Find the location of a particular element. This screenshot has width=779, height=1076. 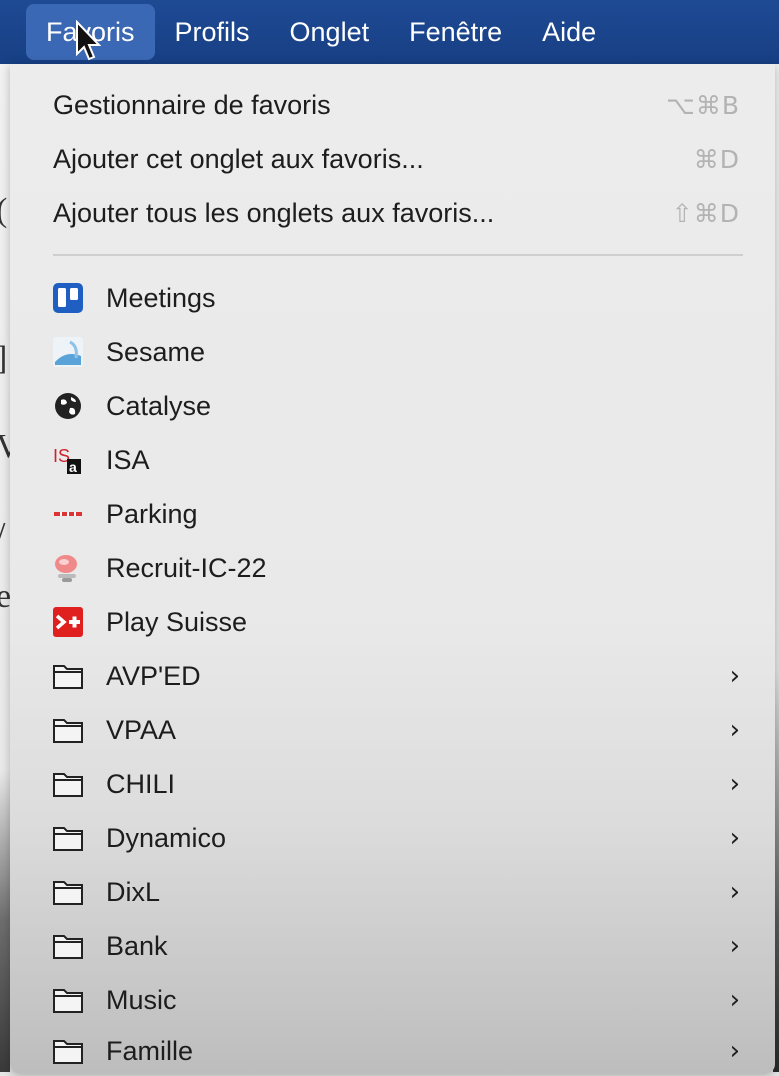

sesame-icon is located at coordinates (68, 352).